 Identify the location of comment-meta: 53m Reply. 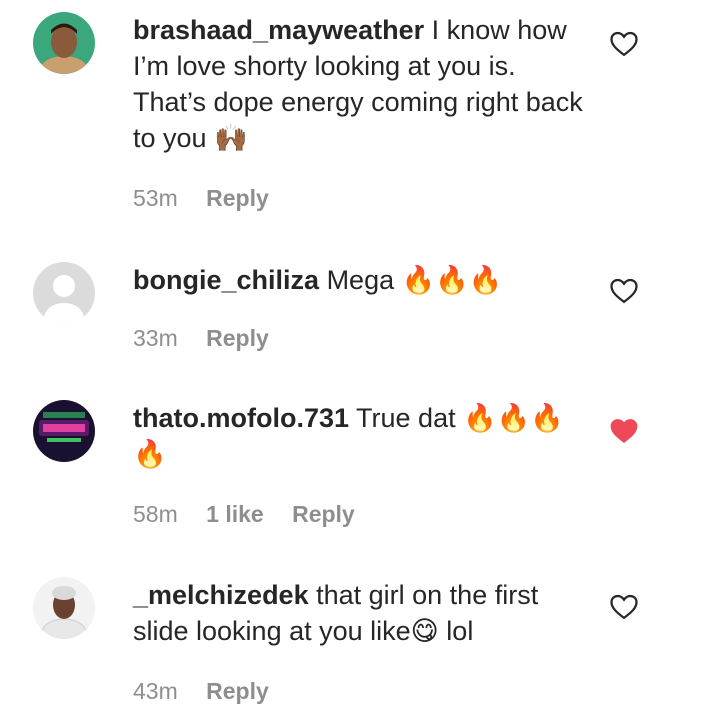
(212, 198).